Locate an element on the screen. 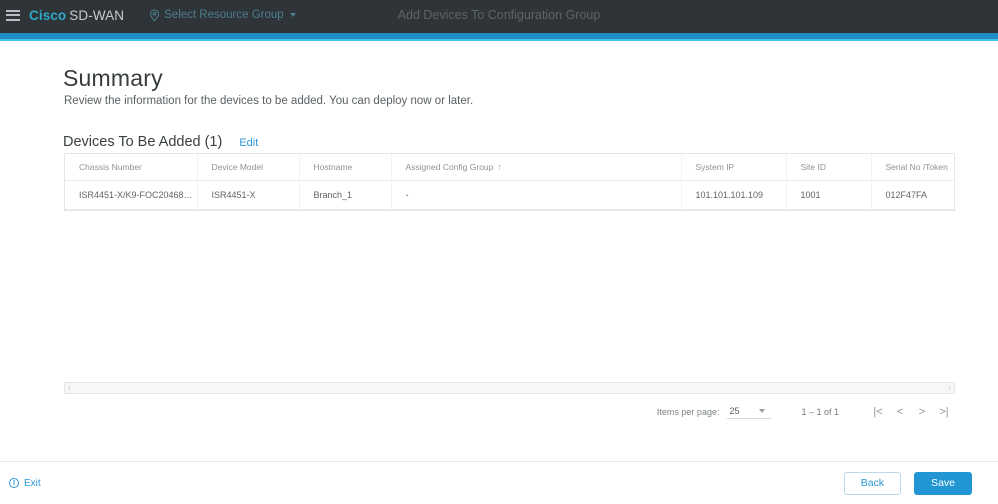 This screenshot has width=998, height=504. cell-site-id: 1001 is located at coordinates (829, 195).